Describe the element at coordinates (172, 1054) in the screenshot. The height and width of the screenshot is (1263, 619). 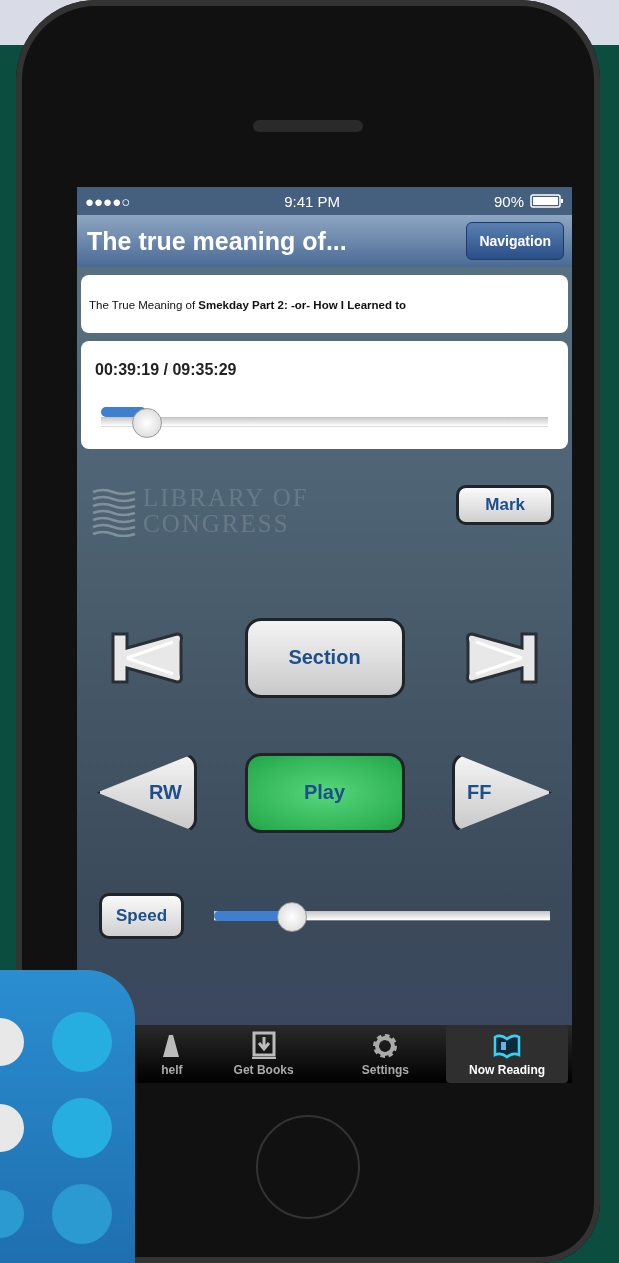
I see `tab: helf` at that location.